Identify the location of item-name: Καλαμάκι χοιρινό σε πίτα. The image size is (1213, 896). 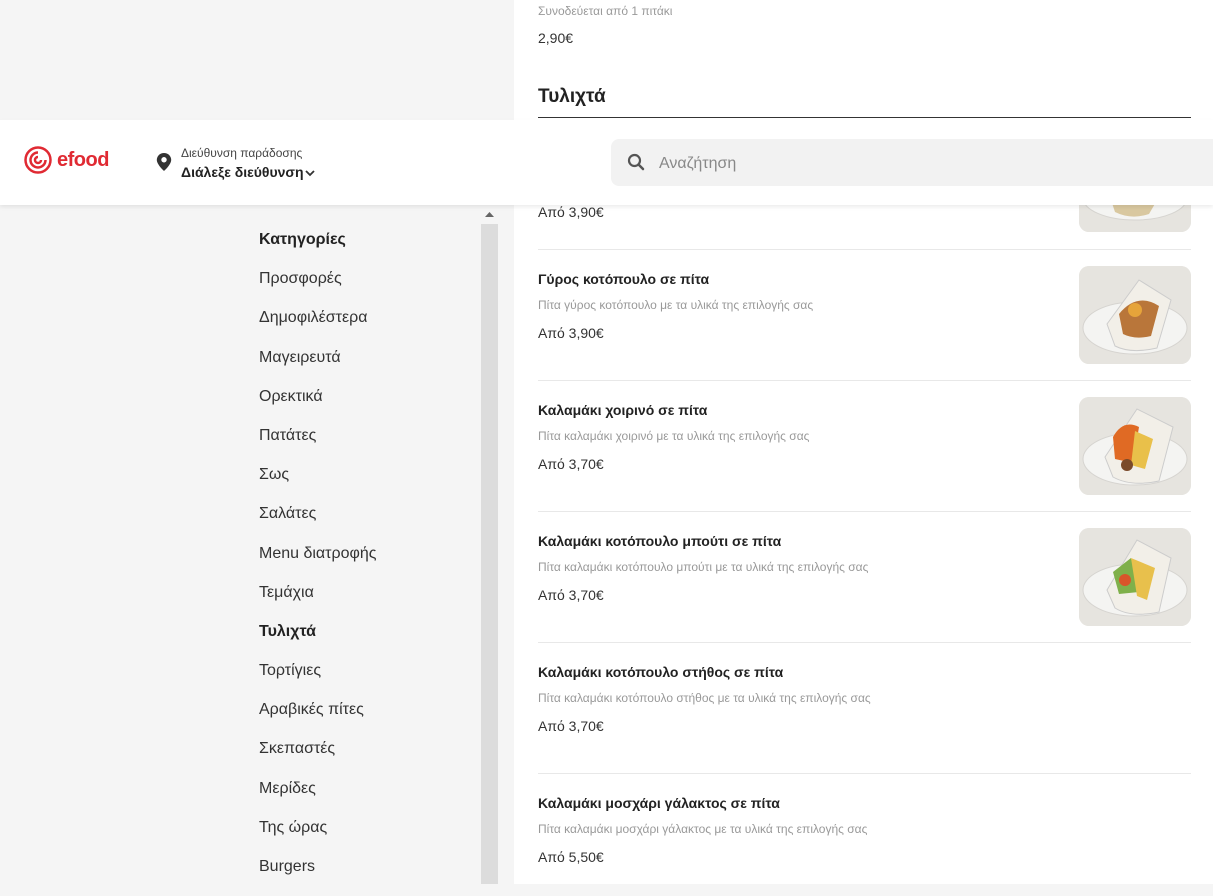
(623, 410).